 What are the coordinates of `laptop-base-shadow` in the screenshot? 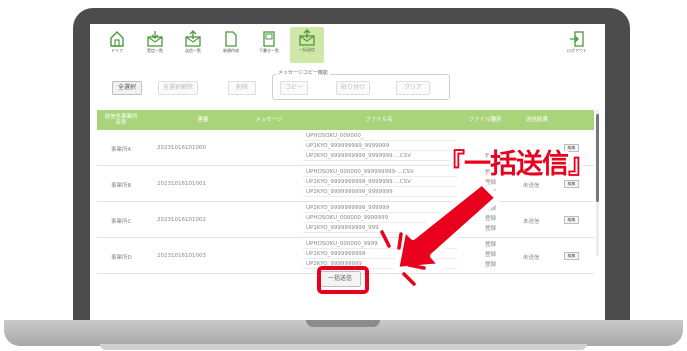 It's located at (343, 347).